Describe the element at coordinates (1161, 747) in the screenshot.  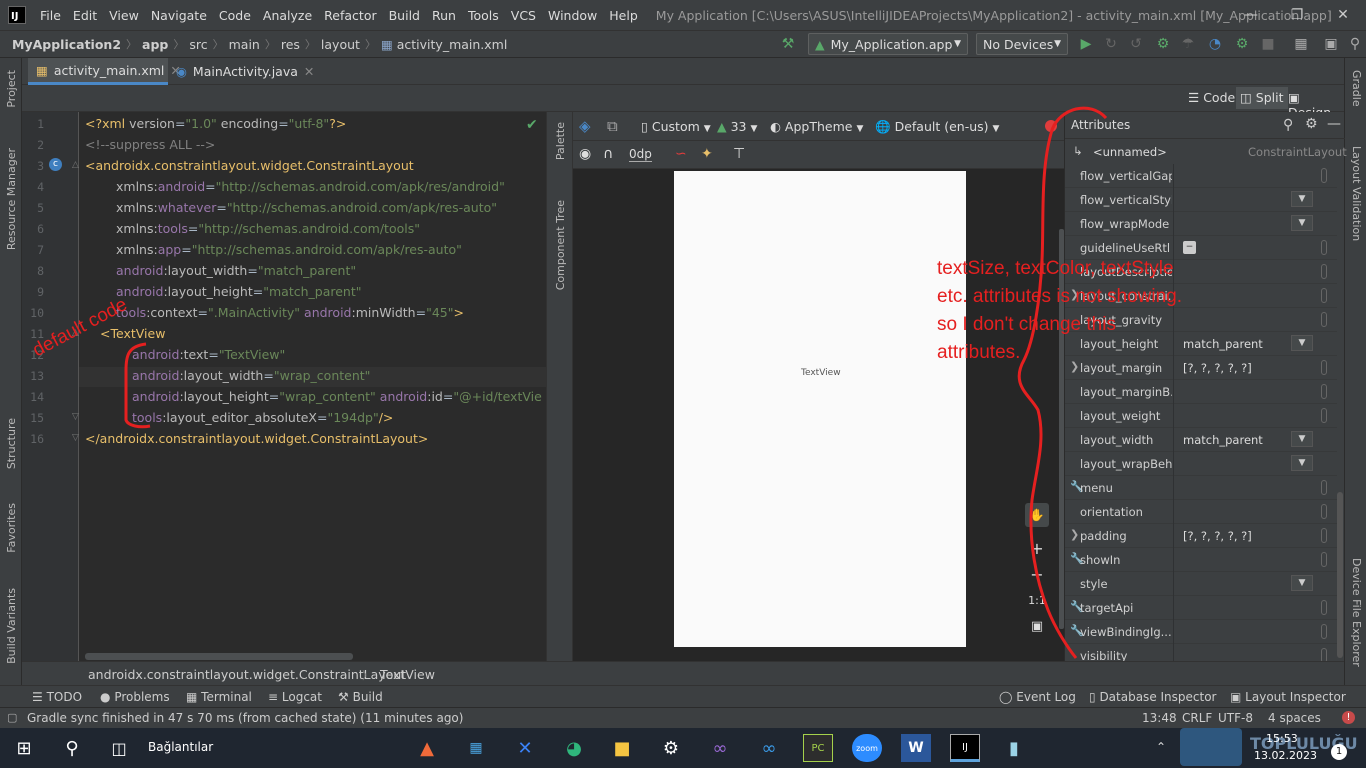
I see `chevron-up-icon: ⌃` at that location.